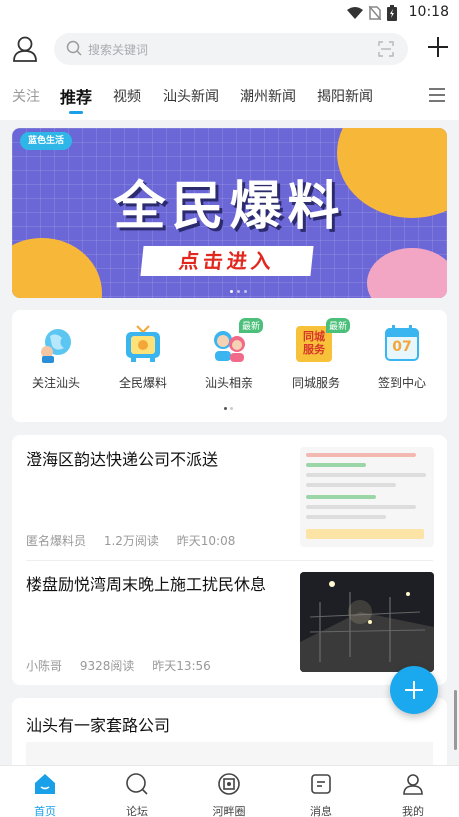 This screenshot has height=817, width=459. I want to click on post-button, so click(414, 690).